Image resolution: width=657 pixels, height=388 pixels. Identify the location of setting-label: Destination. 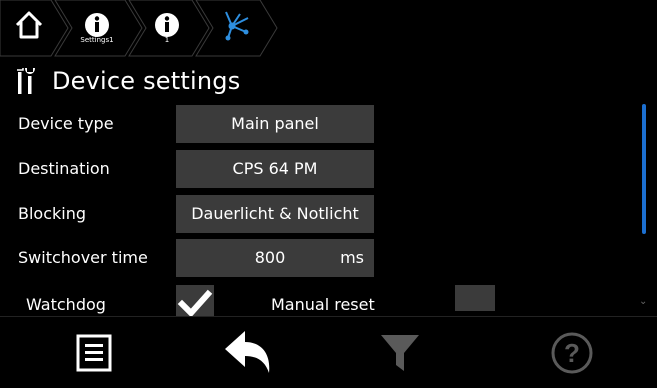
(64, 168).